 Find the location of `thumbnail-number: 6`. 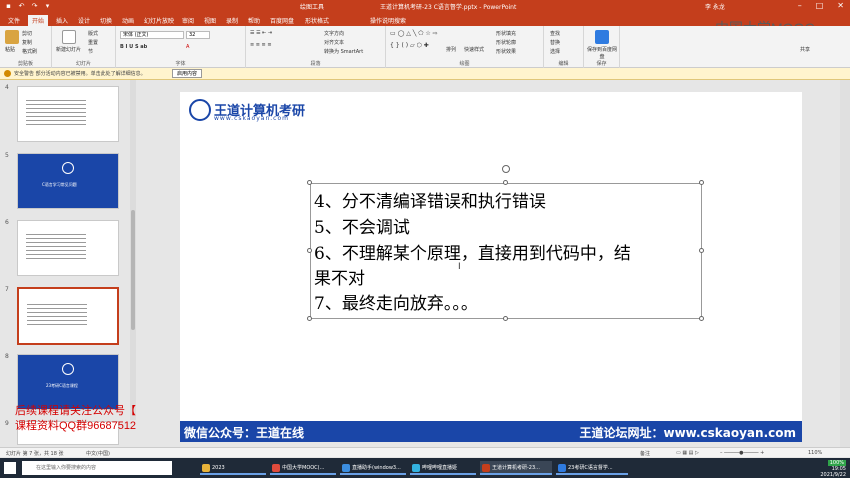

thumbnail-number: 6 is located at coordinates (7, 222).